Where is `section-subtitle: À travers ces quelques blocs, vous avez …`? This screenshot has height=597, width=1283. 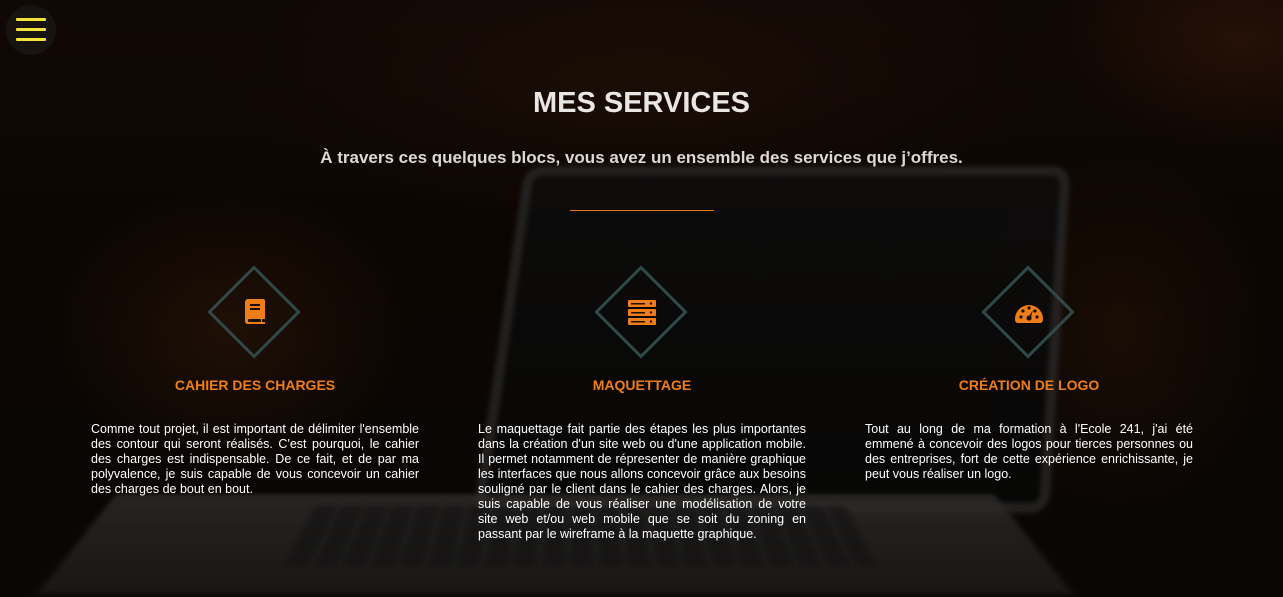
section-subtitle: À travers ces quelques blocs, vous avez … is located at coordinates (641, 157).